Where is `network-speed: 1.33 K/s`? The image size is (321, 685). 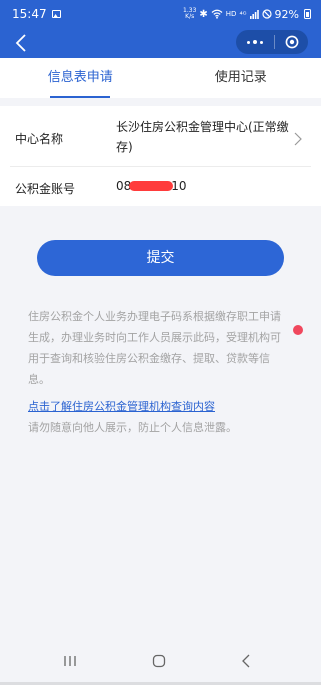 network-speed: 1.33 K/s is located at coordinates (190, 13).